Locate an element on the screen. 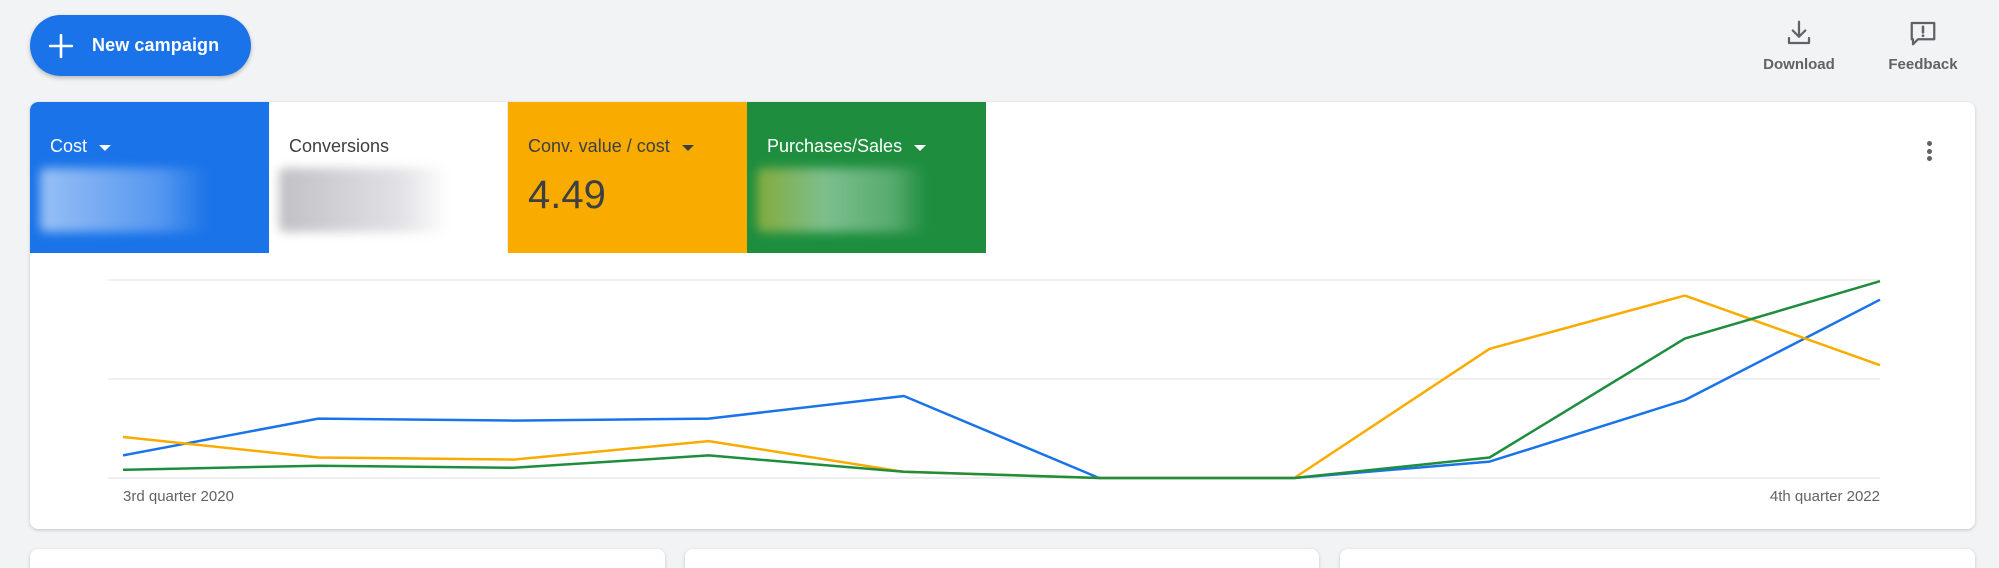 The image size is (1999, 568). x-tick-label-end: 4th quarter 2022 is located at coordinates (1824, 496).